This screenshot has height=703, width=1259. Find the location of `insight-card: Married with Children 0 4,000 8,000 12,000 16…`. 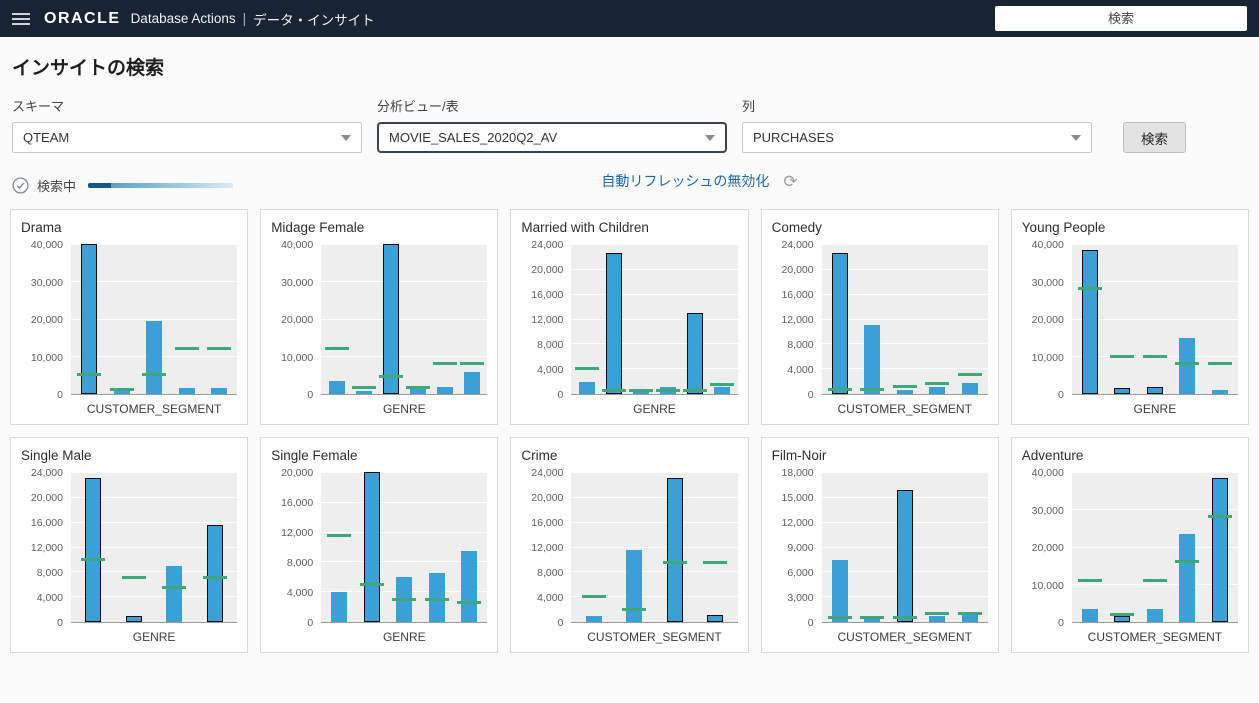

insight-card: Married with Children 0 4,000 8,000 12,000 16… is located at coordinates (629, 317).